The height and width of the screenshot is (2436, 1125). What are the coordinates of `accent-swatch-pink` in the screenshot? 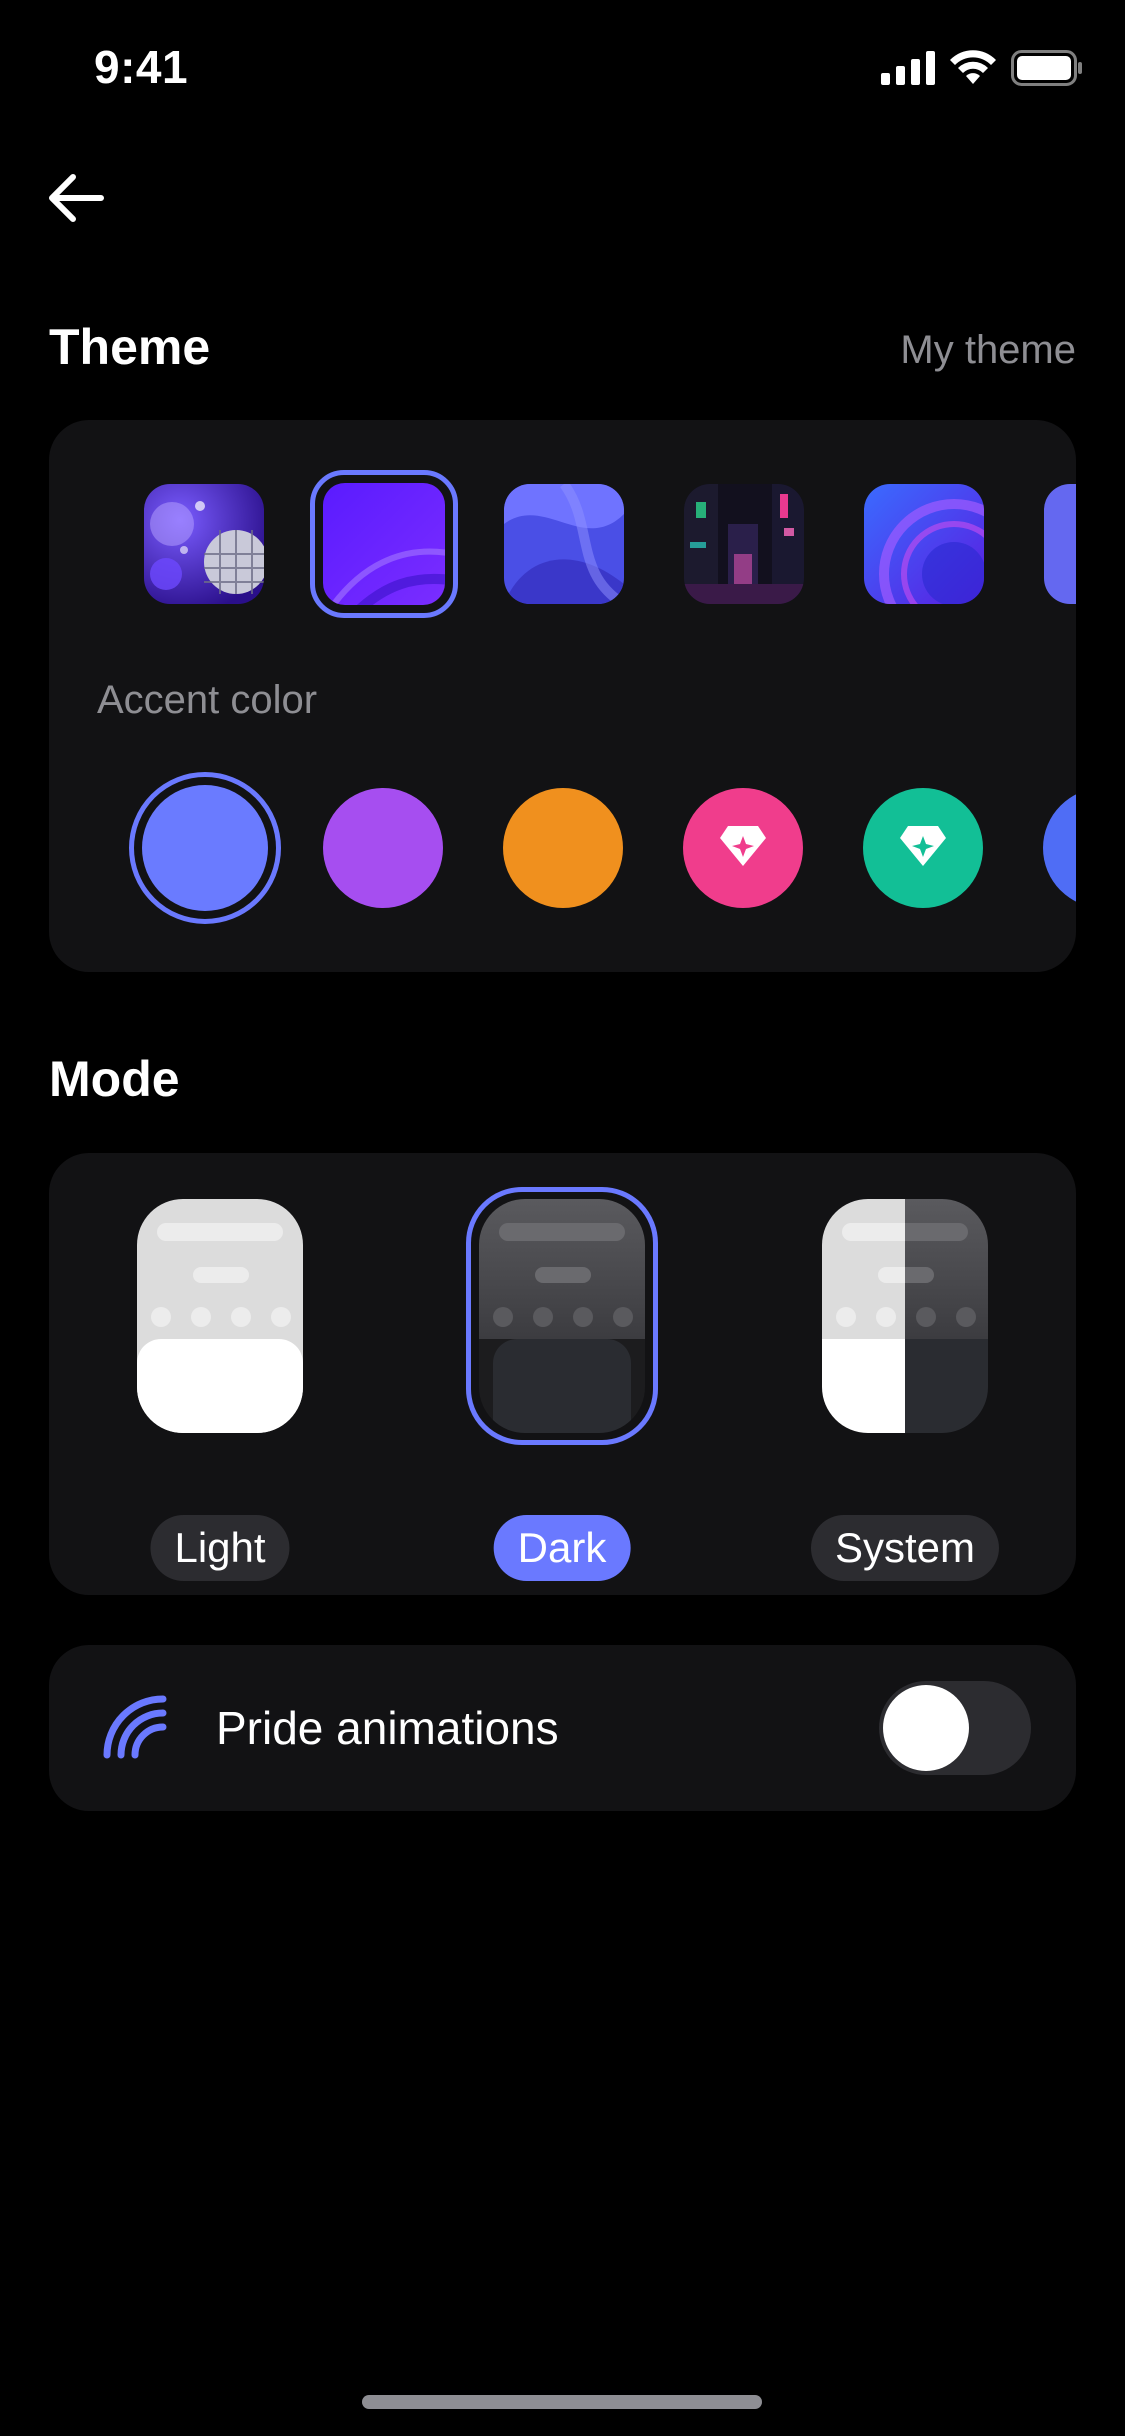 It's located at (743, 848).